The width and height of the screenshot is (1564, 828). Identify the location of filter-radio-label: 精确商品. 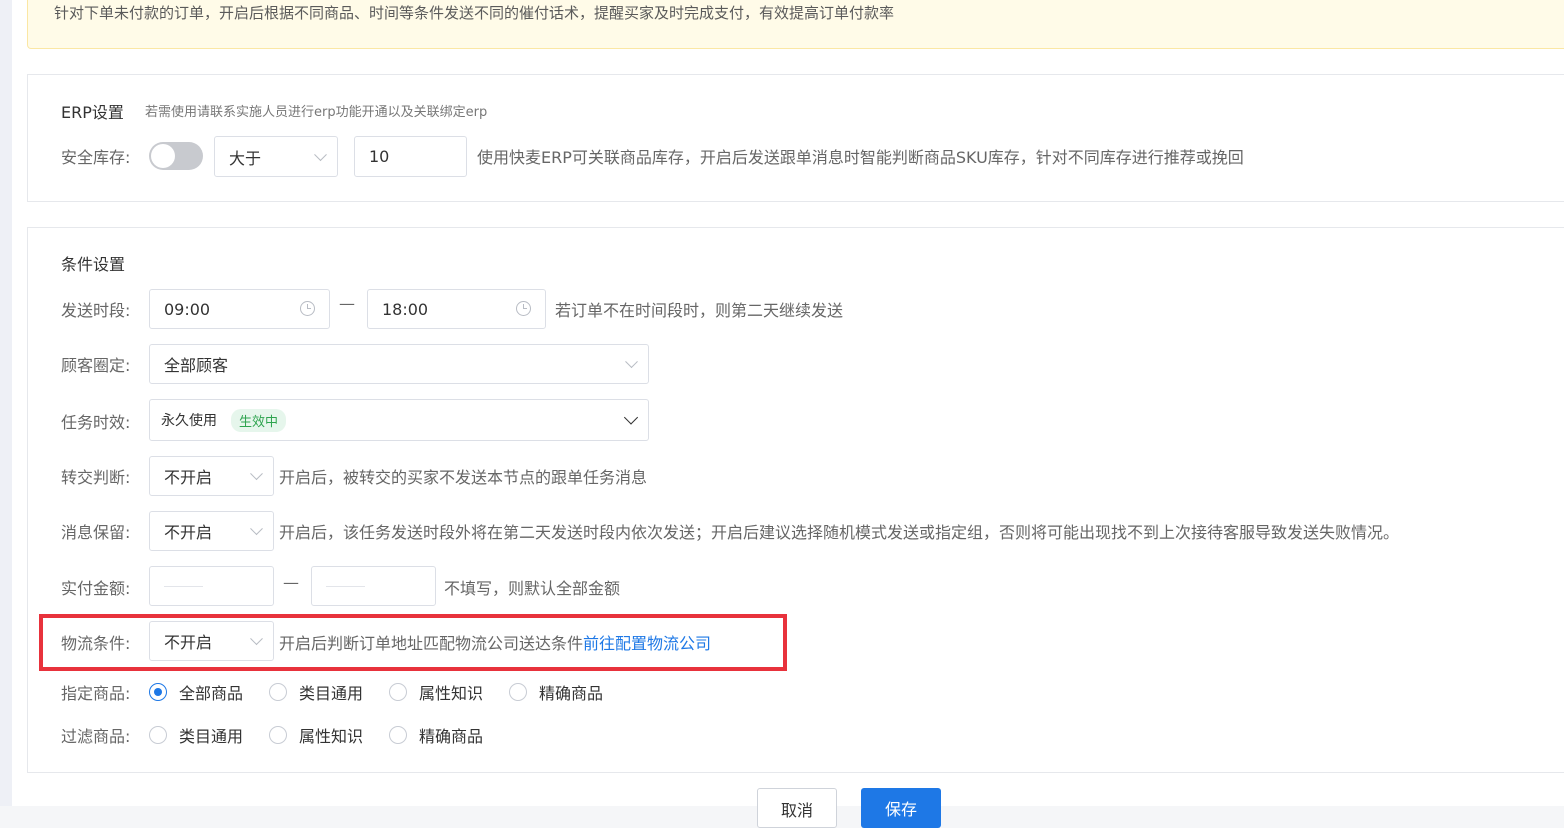
(451, 736).